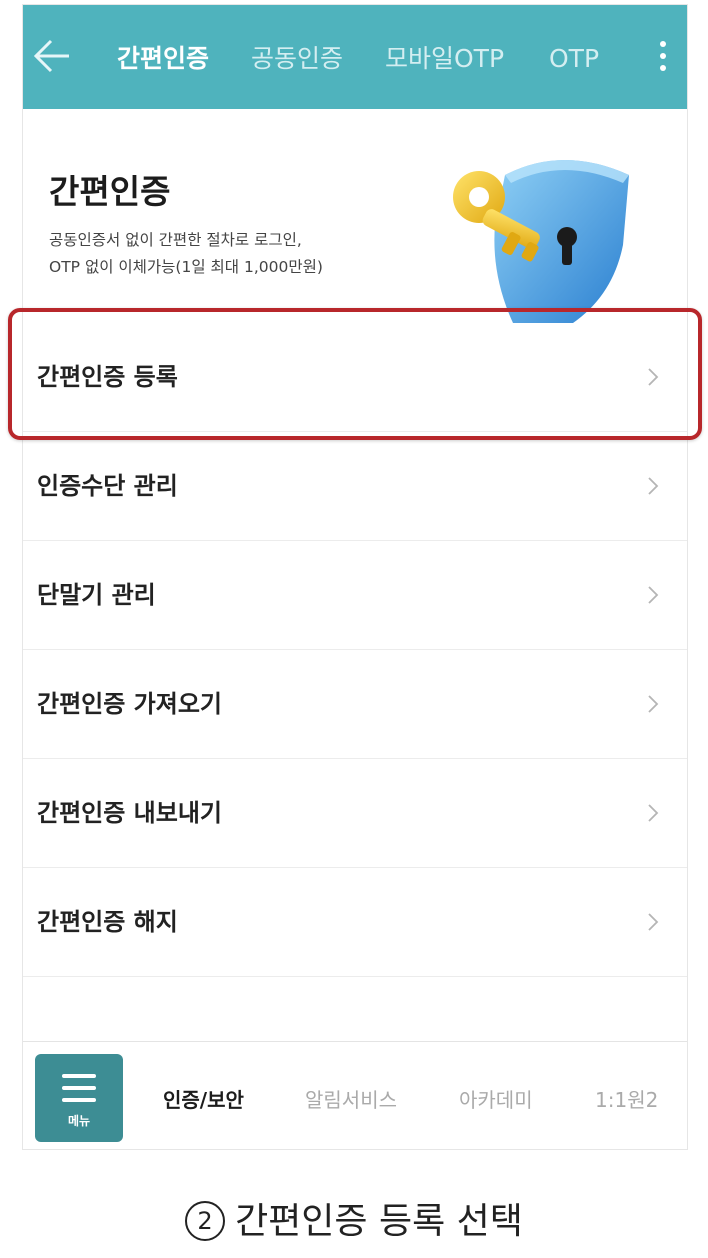  Describe the element at coordinates (663, 58) in the screenshot. I see `kebab-menu-icon` at that location.